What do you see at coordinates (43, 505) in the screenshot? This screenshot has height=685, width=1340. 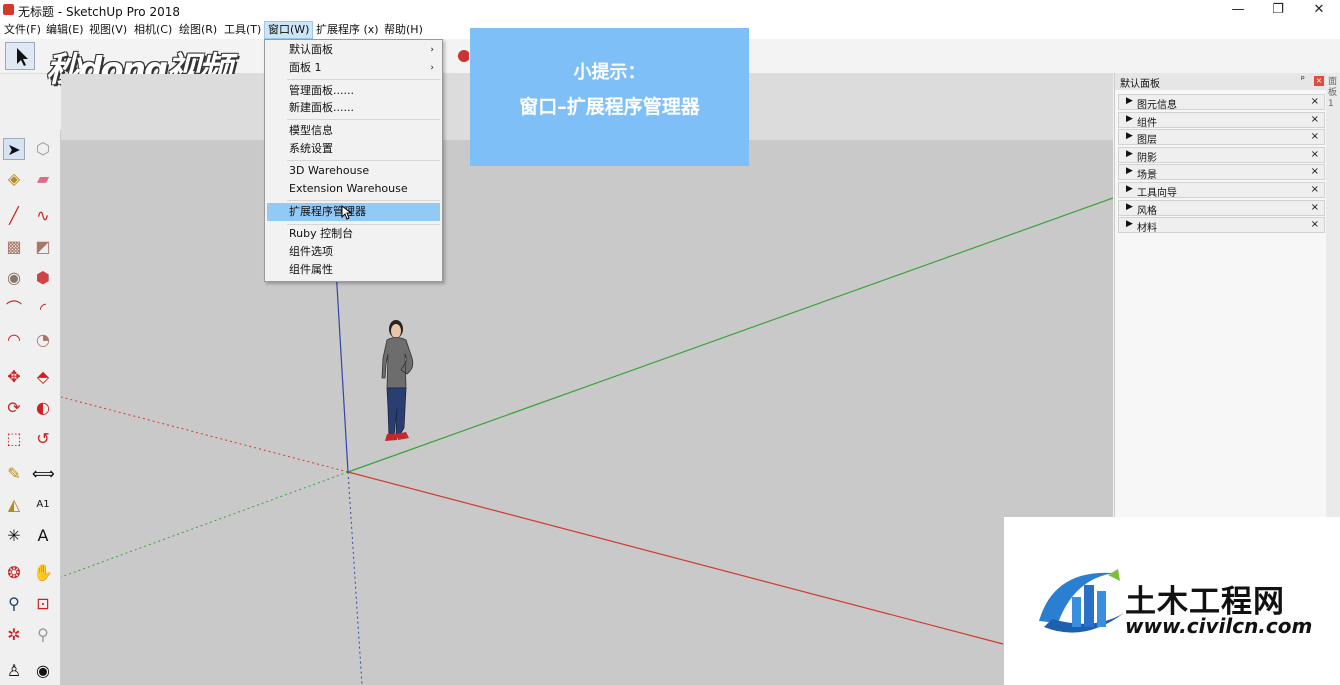 I see `text-icon: A1` at bounding box center [43, 505].